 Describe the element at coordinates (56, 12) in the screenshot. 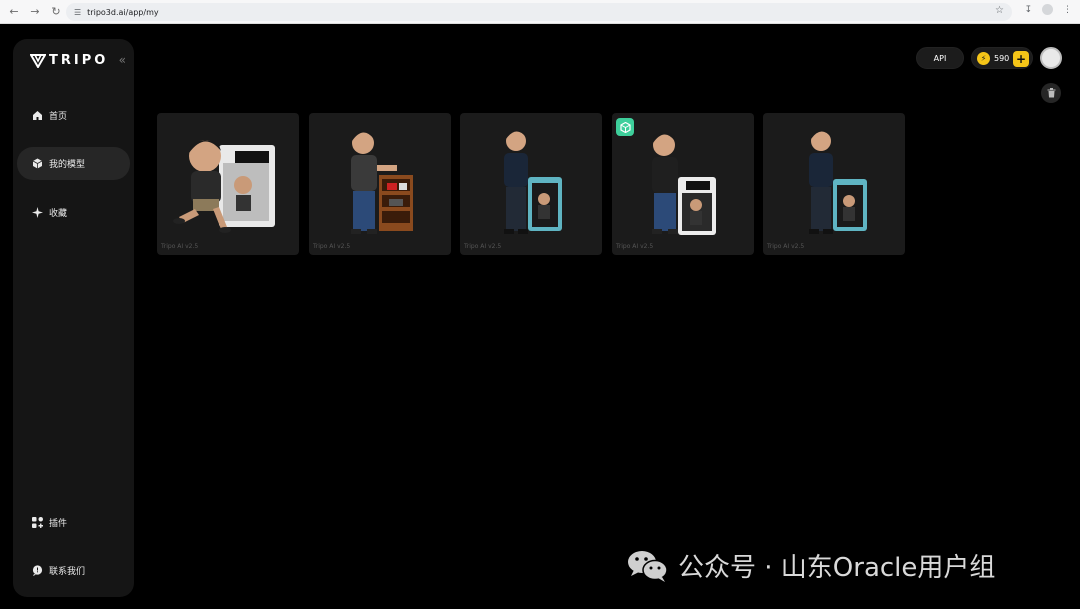

I see `reload-icon: ↻` at that location.